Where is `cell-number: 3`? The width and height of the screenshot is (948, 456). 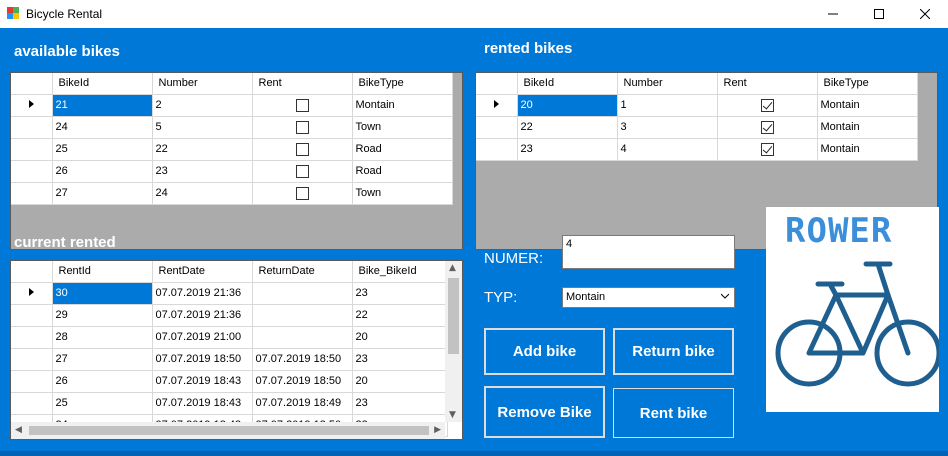
cell-number: 3 is located at coordinates (667, 127).